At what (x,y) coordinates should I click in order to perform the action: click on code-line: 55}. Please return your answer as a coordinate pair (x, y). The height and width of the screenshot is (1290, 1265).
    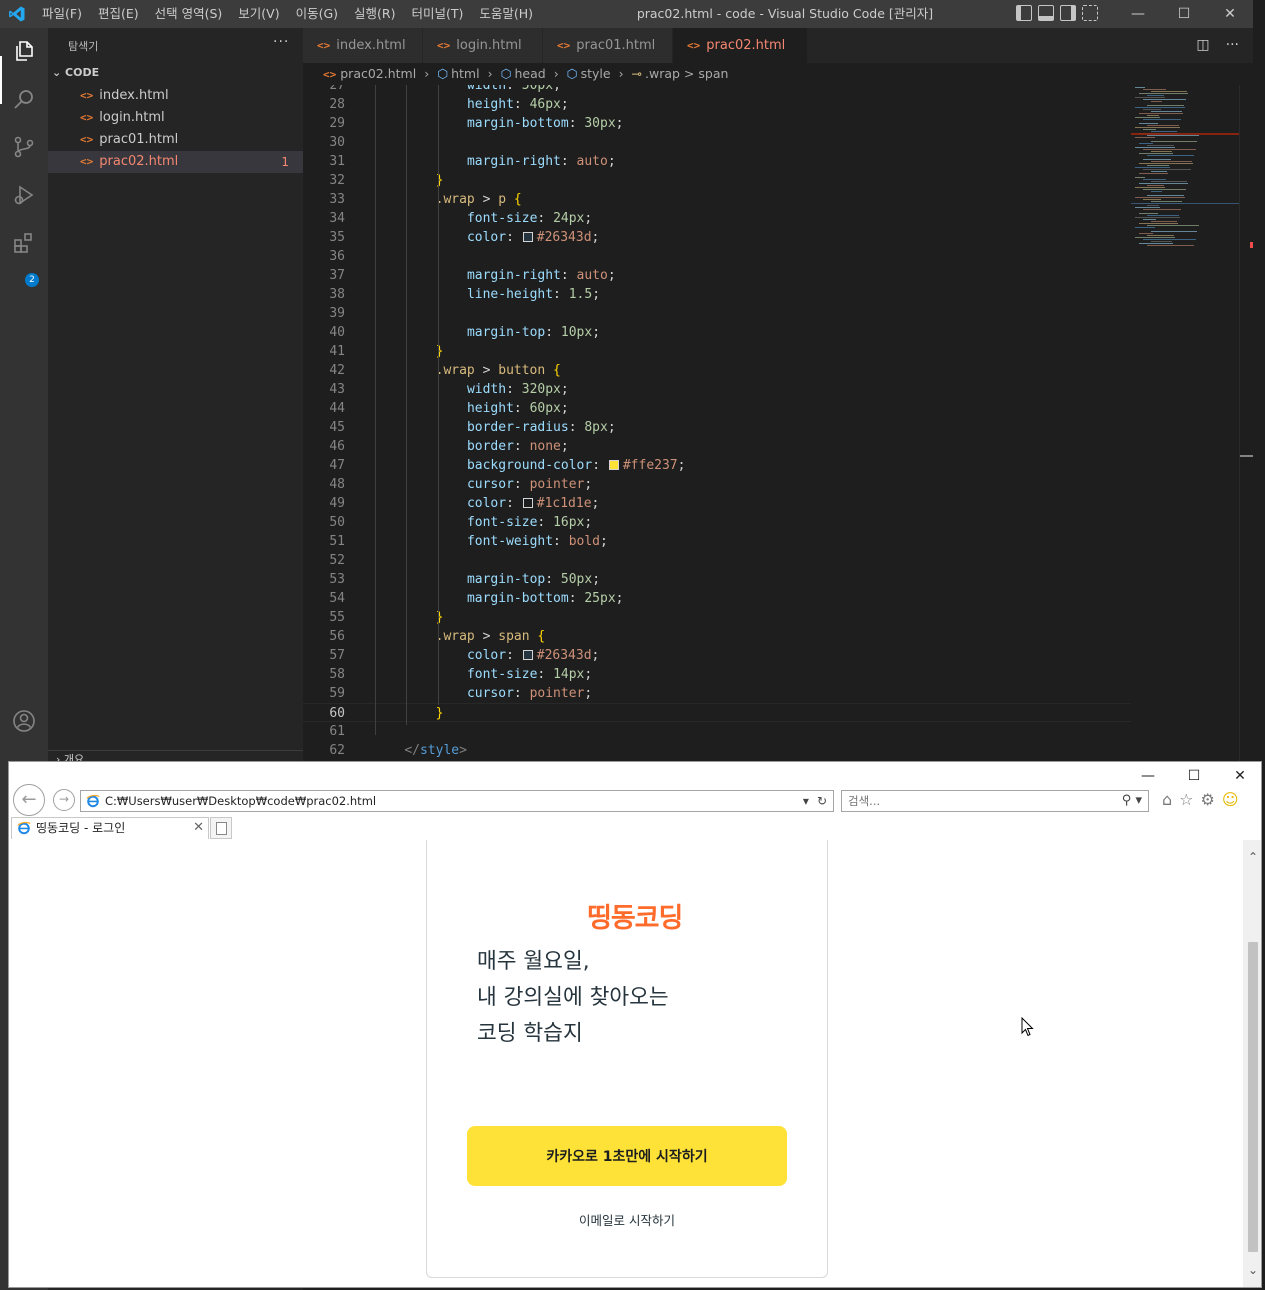
    Looking at the image, I should click on (717, 617).